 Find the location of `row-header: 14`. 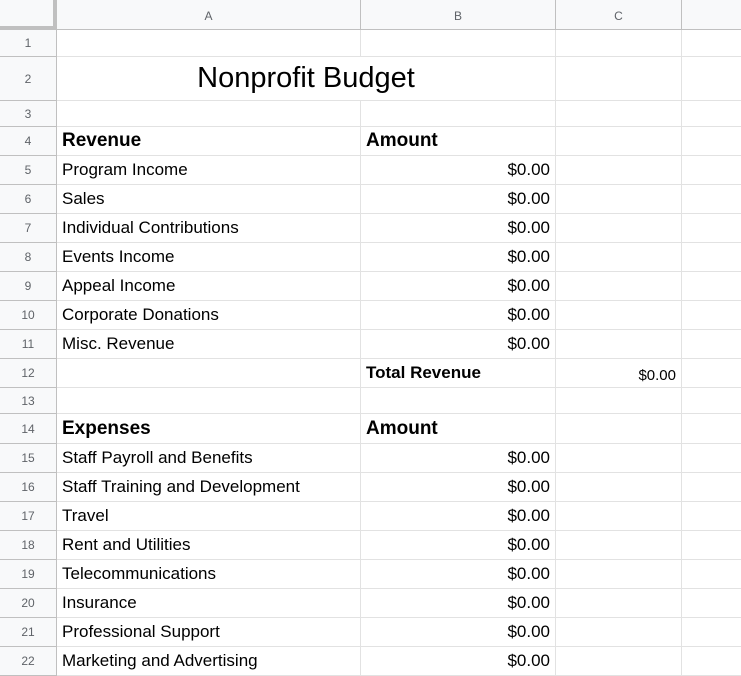

row-header: 14 is located at coordinates (28, 429).